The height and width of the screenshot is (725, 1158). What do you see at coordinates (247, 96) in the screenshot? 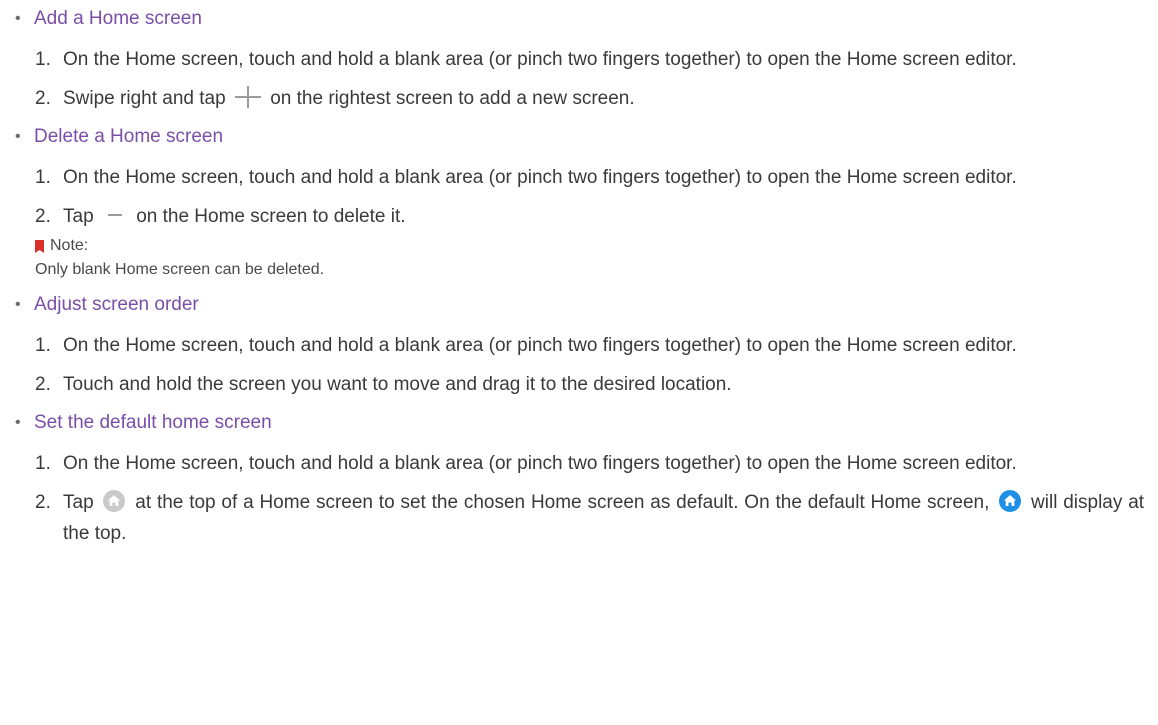
I see `plus-icon` at bounding box center [247, 96].